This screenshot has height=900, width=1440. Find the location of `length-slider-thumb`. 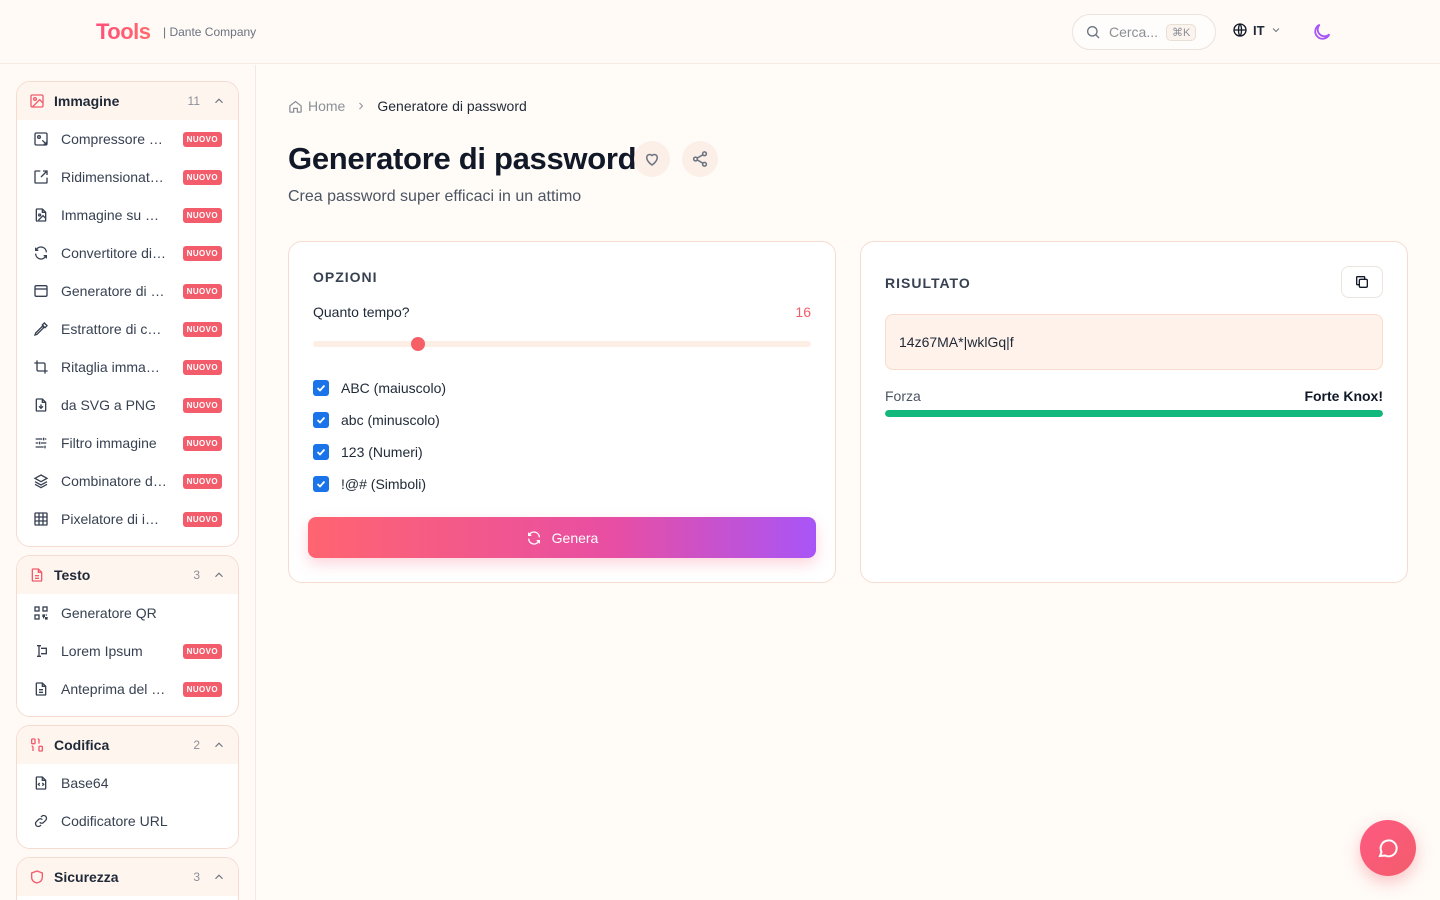

length-slider-thumb is located at coordinates (417, 344).